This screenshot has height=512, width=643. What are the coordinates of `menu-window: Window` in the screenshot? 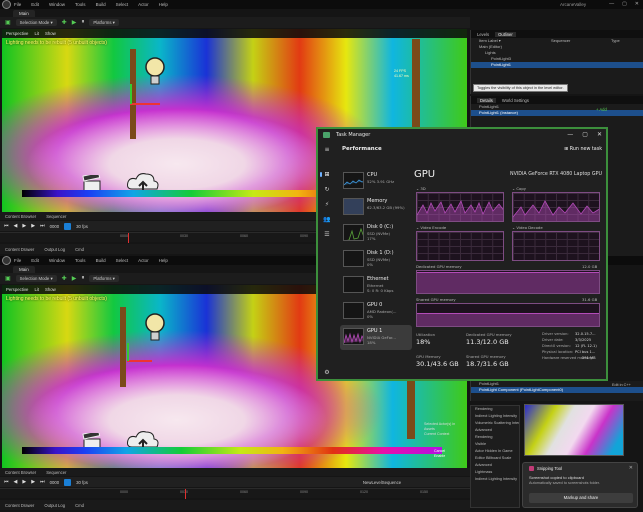 It's located at (57, 4).